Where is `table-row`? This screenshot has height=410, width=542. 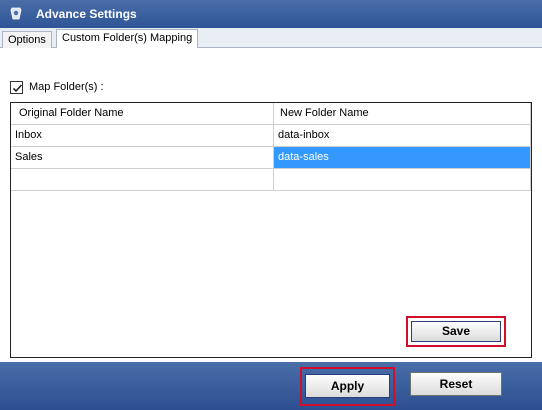 table-row is located at coordinates (271, 180).